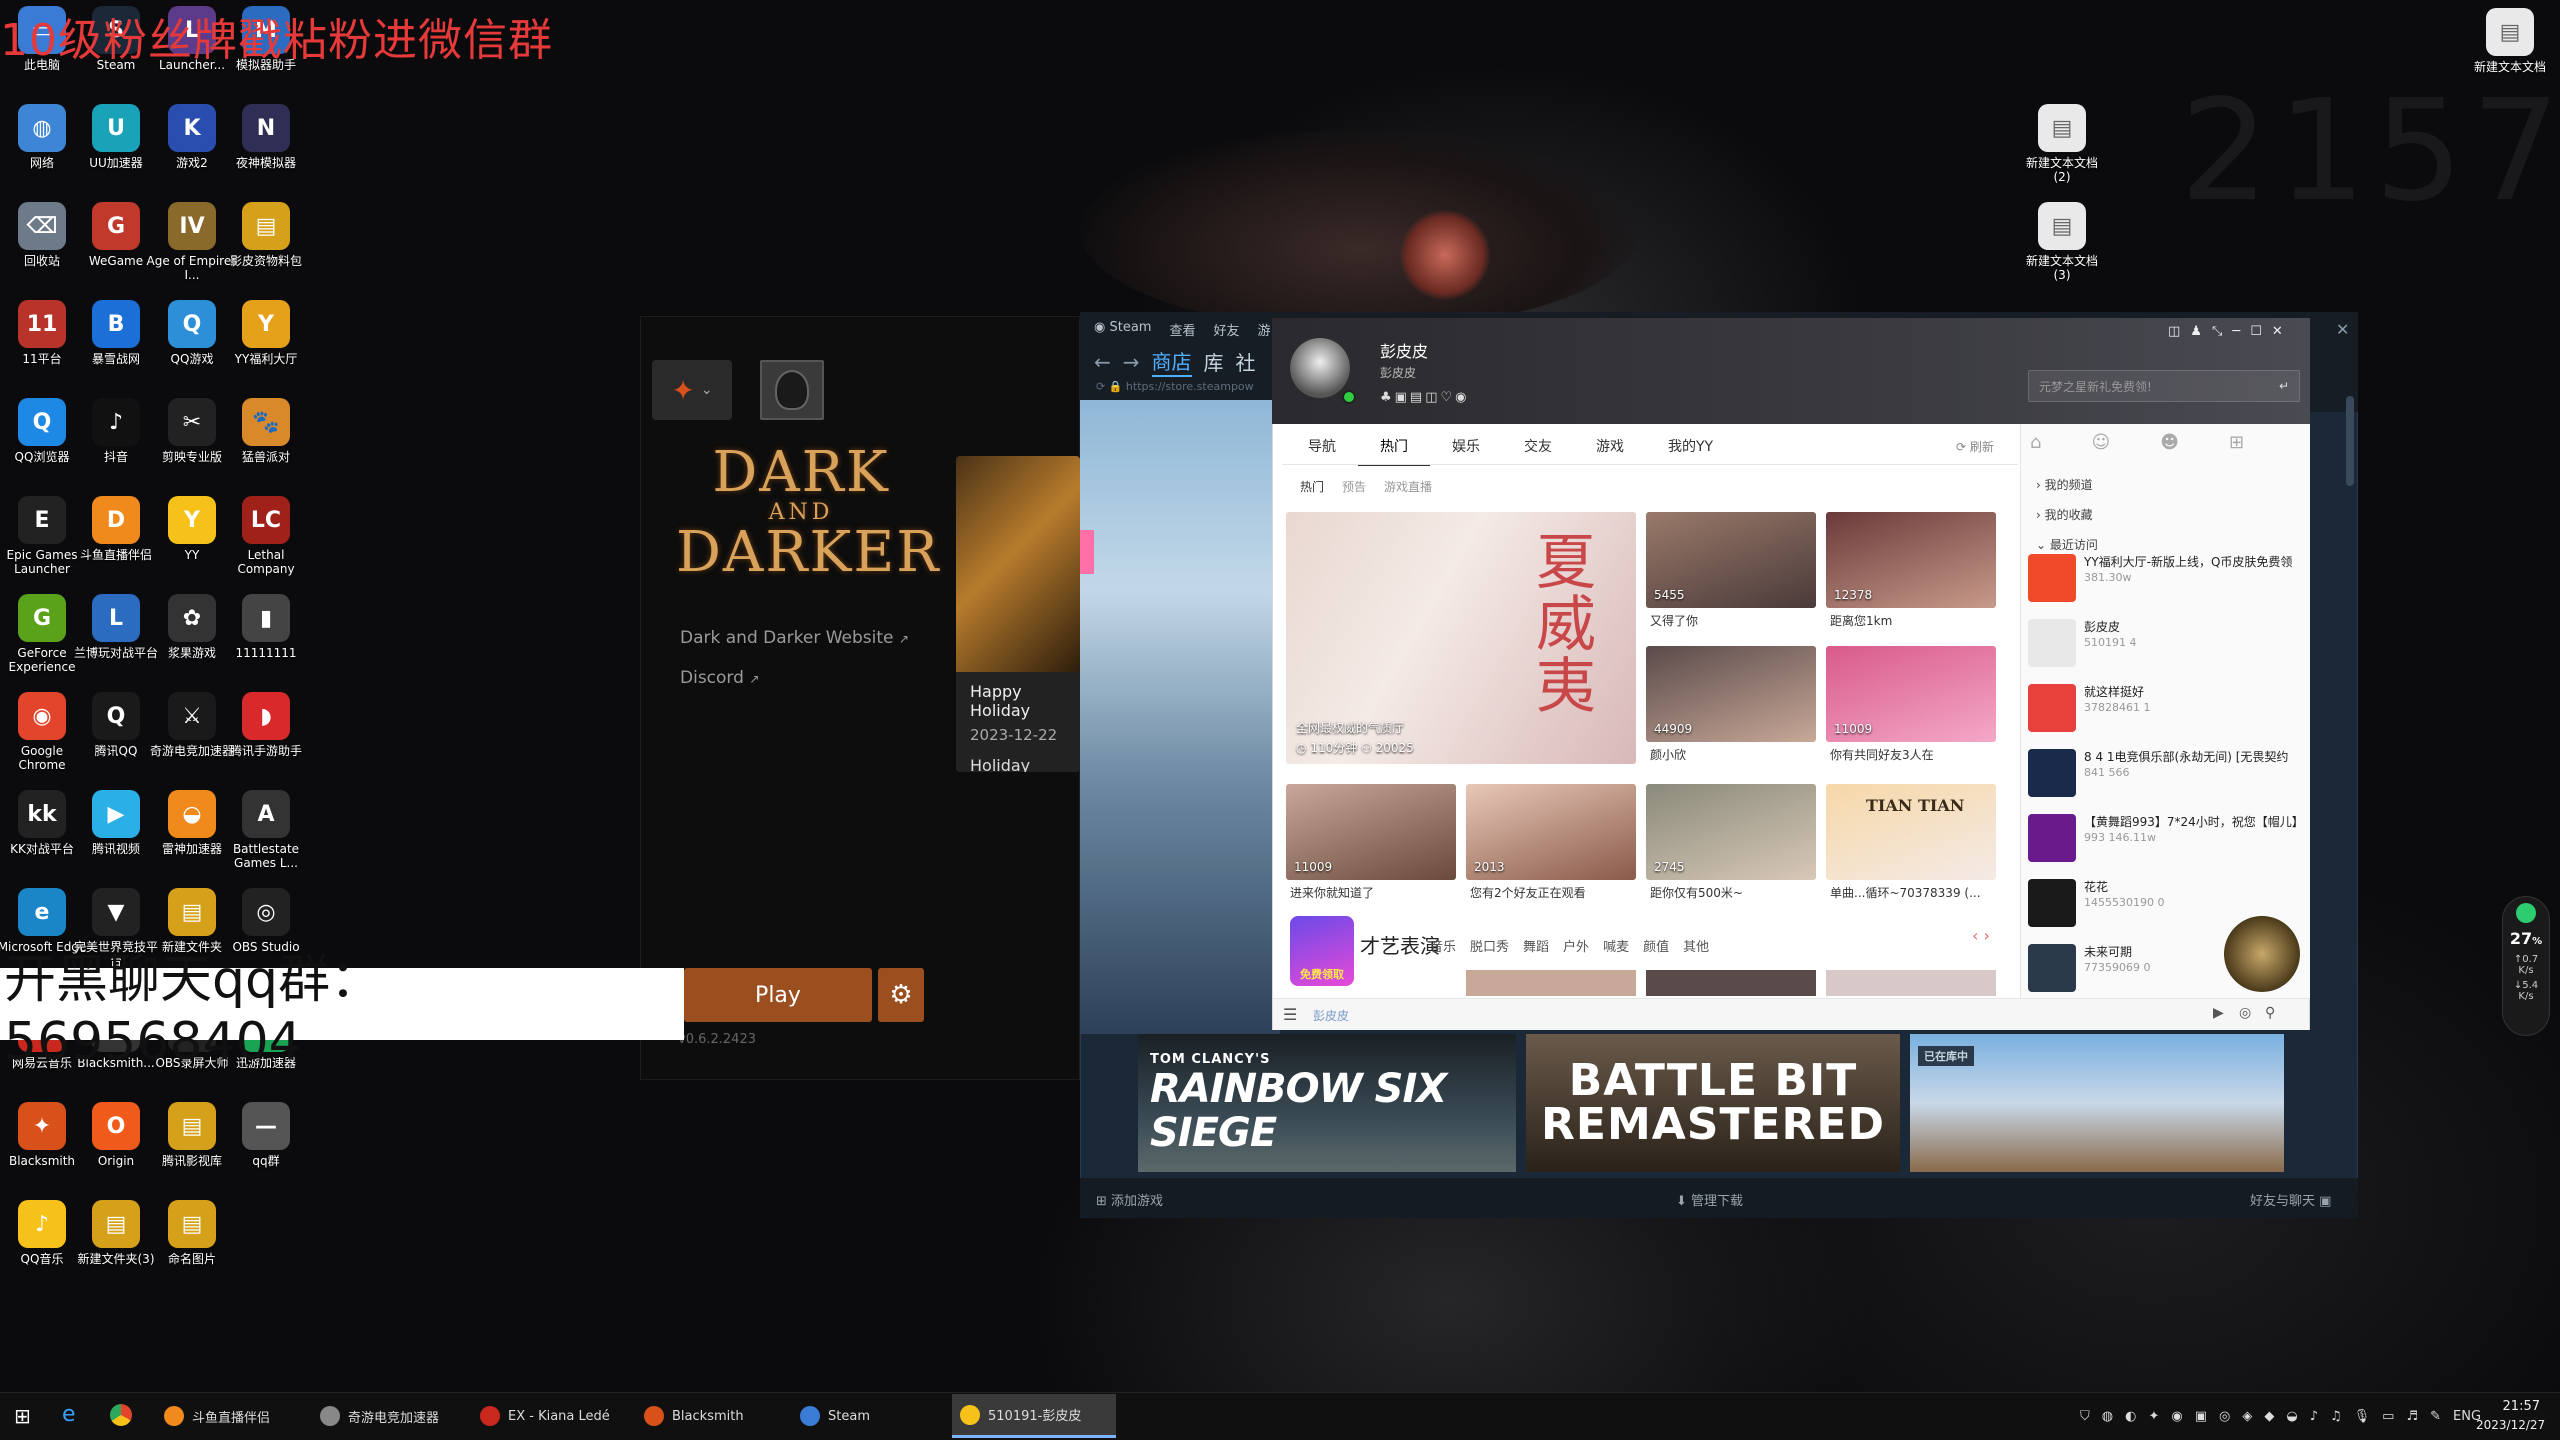 The image size is (2560, 1440). Describe the element at coordinates (2164, 386) in the screenshot. I see `yy-search-input: 元梦之星新礼免费领! ↵` at that location.